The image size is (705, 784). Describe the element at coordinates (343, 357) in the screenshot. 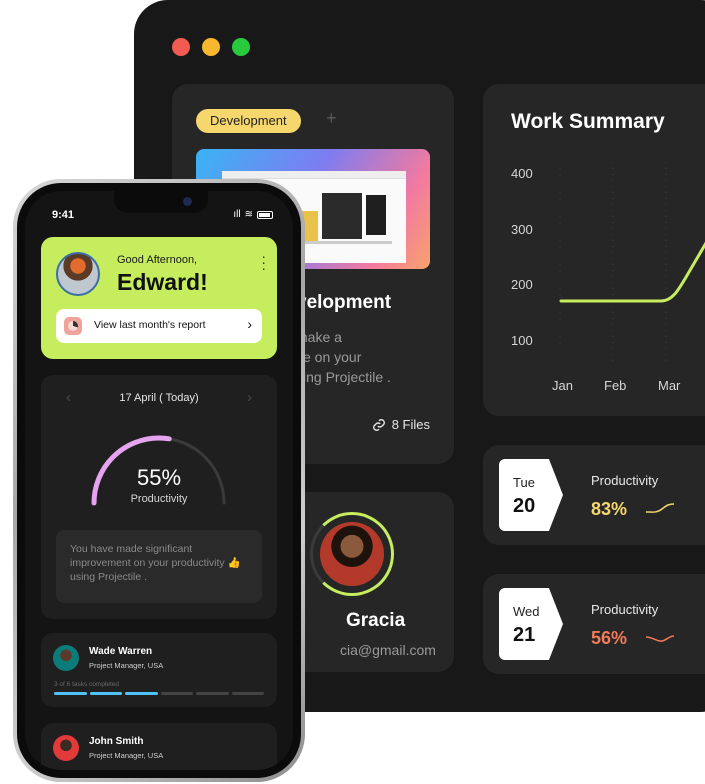

I see `project-description: make a ve on your sing Projectile .` at that location.